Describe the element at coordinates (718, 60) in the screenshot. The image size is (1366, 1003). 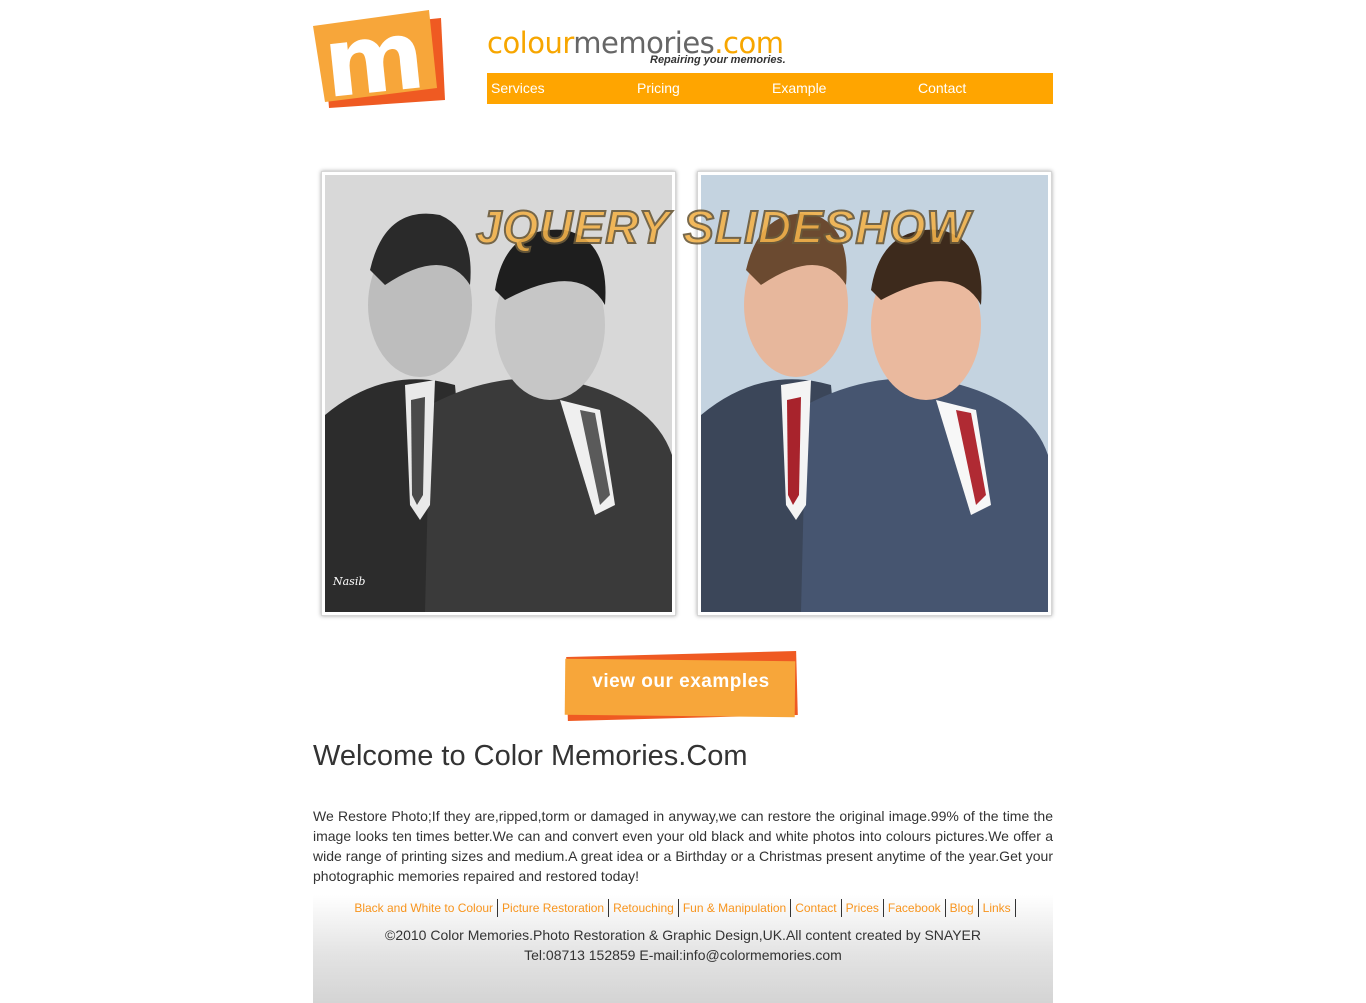
I see `brand-tagline: Repairing your memories.` at that location.